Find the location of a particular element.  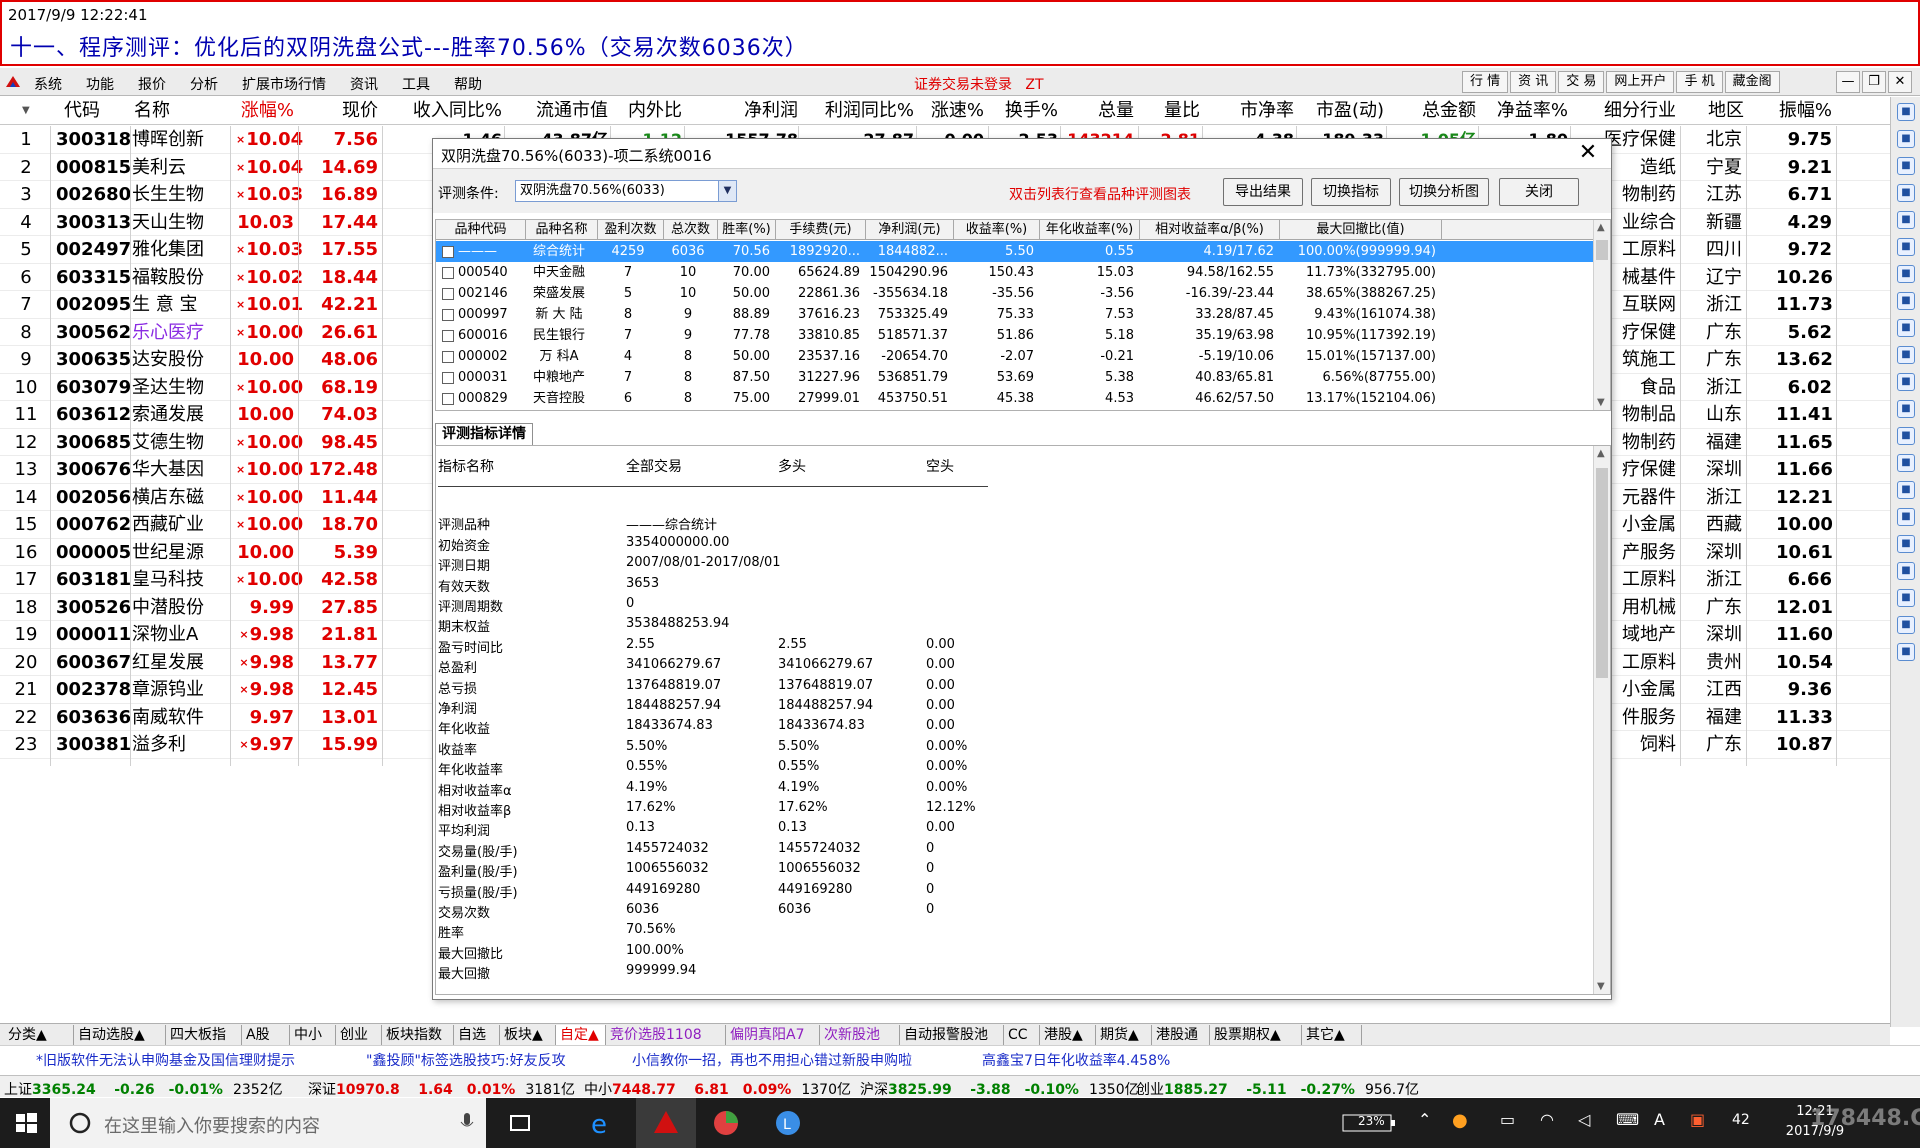

top-tab: 行 情 is located at coordinates (1485, 82).